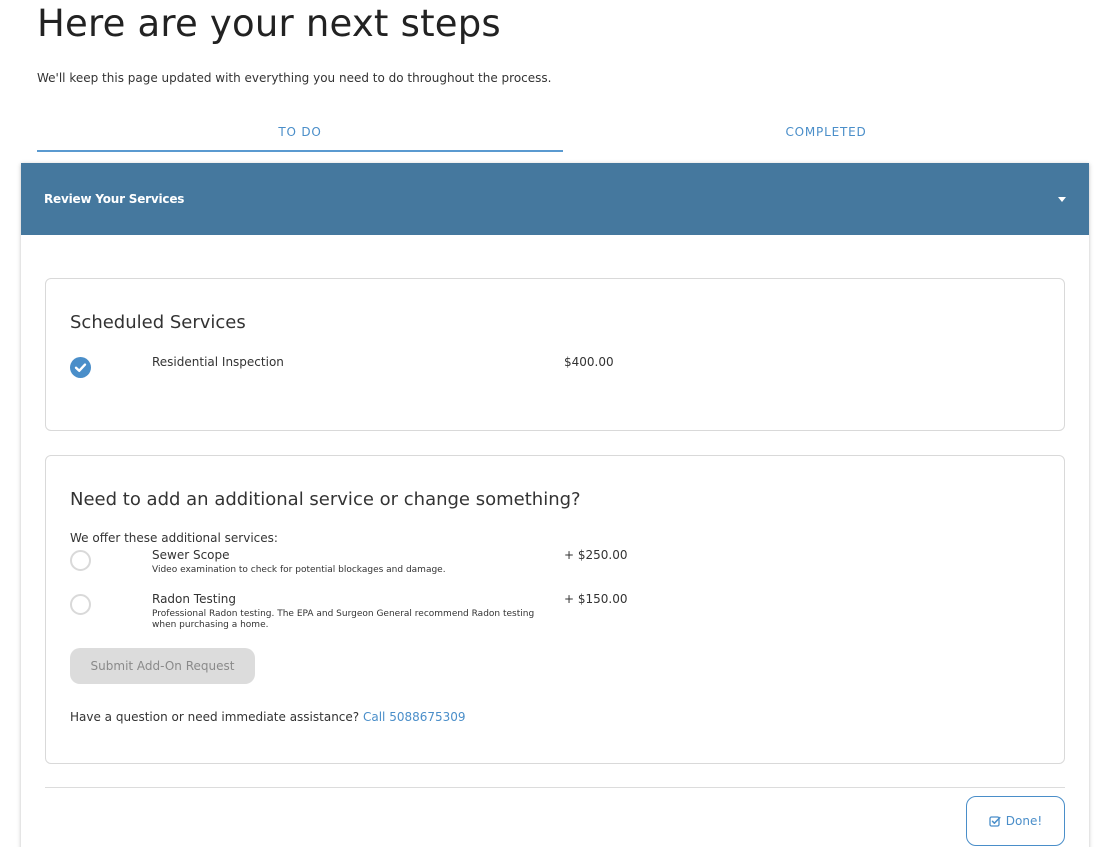 Image resolution: width=1095 pixels, height=847 pixels. What do you see at coordinates (589, 362) in the screenshot?
I see `scheduled-service-price: $400.00` at bounding box center [589, 362].